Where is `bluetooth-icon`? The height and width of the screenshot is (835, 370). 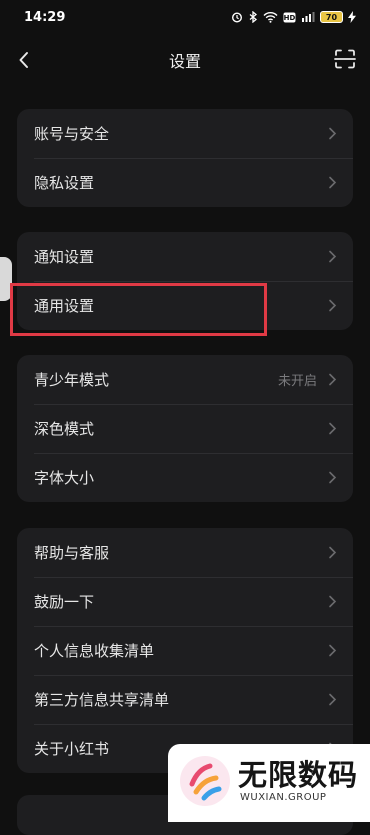
bluetooth-icon is located at coordinates (253, 17).